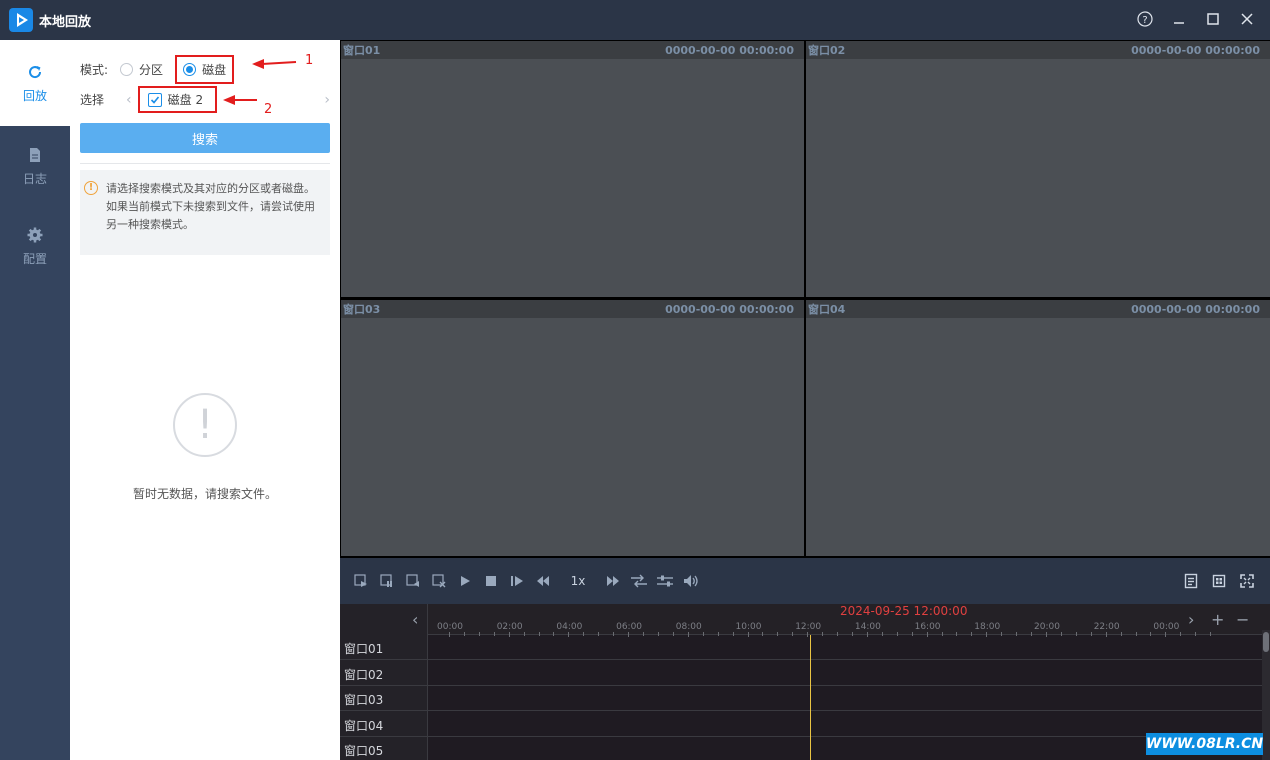 Image resolution: width=1270 pixels, height=760 pixels. I want to click on chevron-right-icon: ›, so click(327, 100).